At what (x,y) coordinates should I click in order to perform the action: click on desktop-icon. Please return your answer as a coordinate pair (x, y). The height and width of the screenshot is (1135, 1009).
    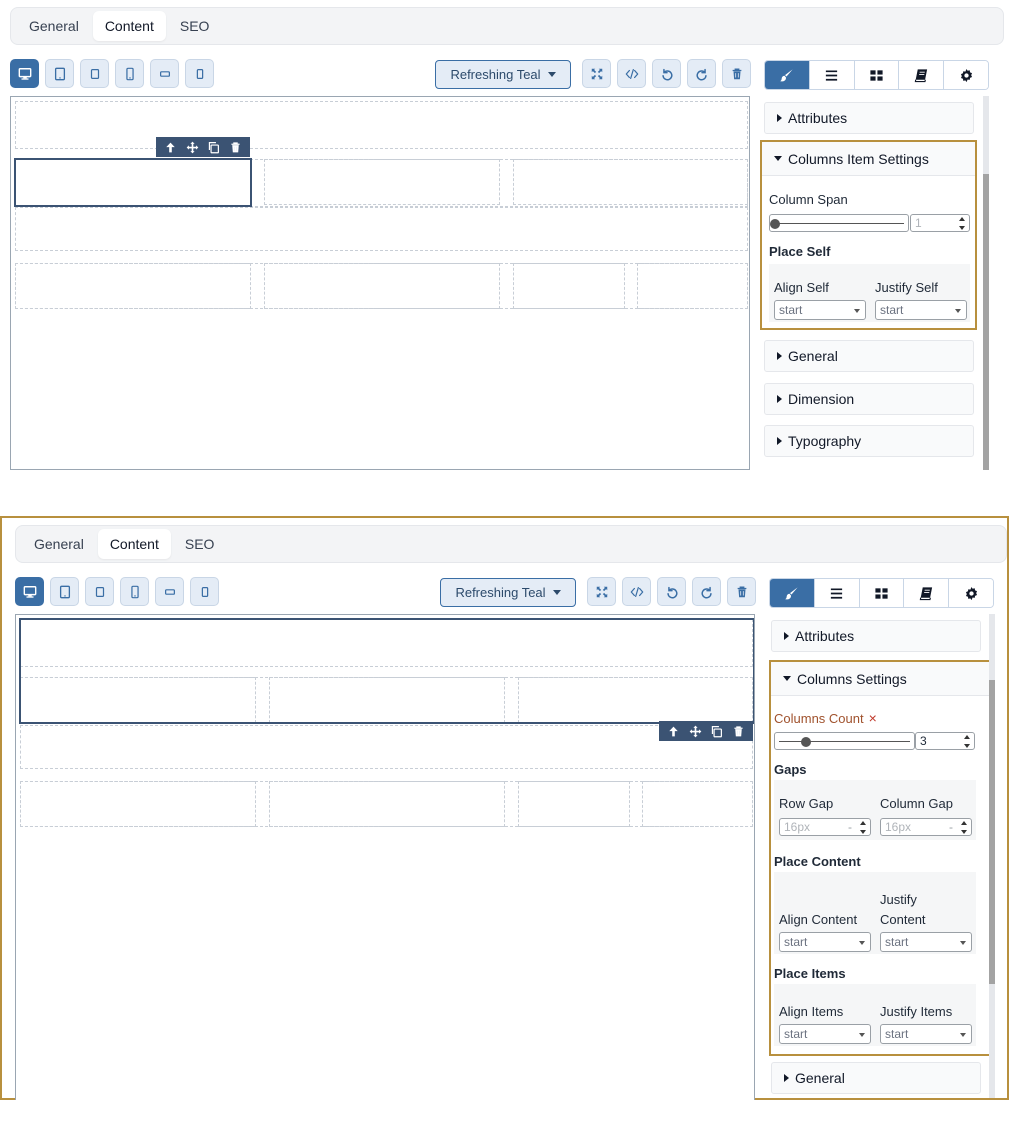
    Looking at the image, I should click on (25, 74).